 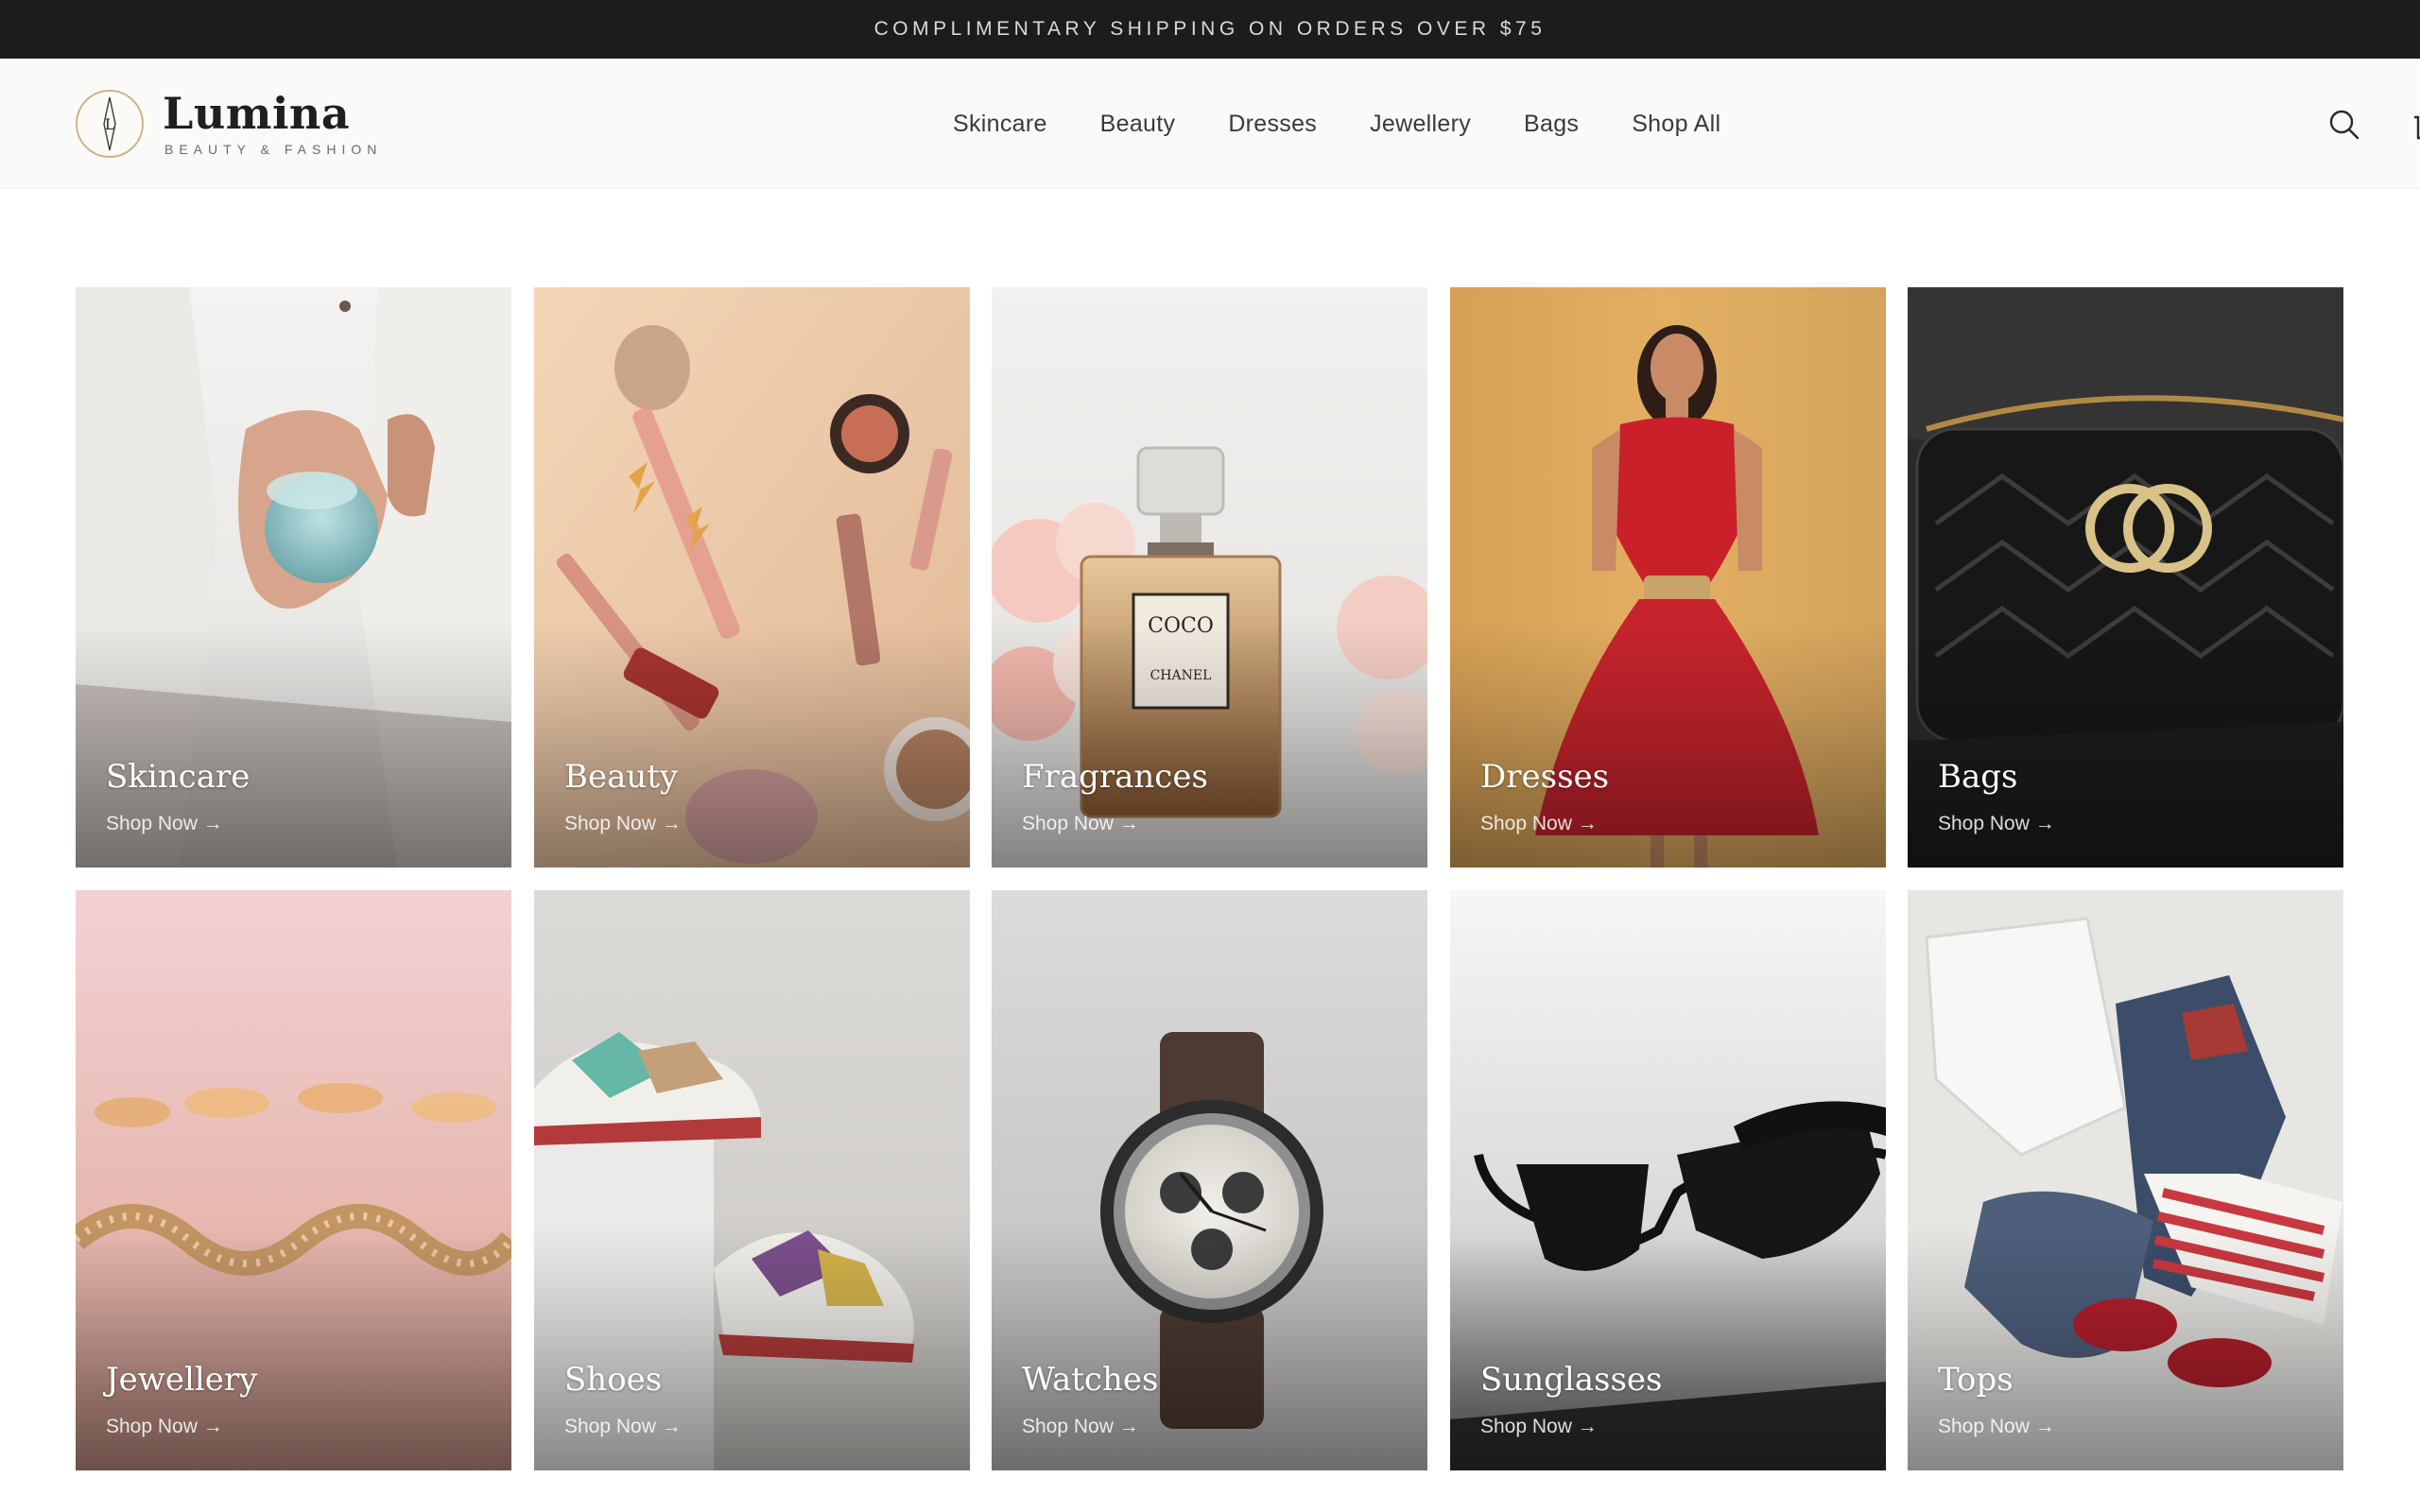 What do you see at coordinates (293, 577) in the screenshot?
I see `category-tile-skincare: Skincare Shop Now →` at bounding box center [293, 577].